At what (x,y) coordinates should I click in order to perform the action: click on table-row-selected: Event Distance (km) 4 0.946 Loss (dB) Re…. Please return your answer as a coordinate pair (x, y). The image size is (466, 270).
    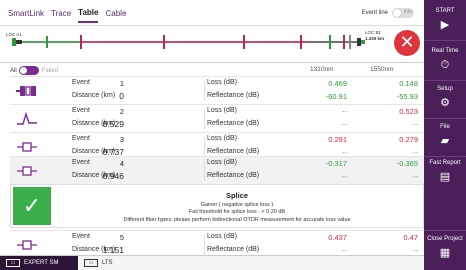
    Looking at the image, I should click on (217, 170).